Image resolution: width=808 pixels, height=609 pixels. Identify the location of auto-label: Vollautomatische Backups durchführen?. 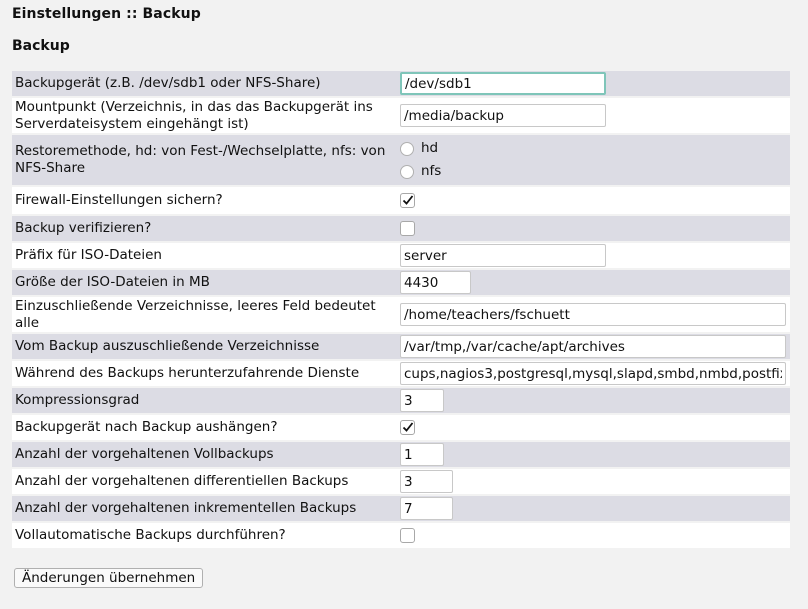
(203, 535).